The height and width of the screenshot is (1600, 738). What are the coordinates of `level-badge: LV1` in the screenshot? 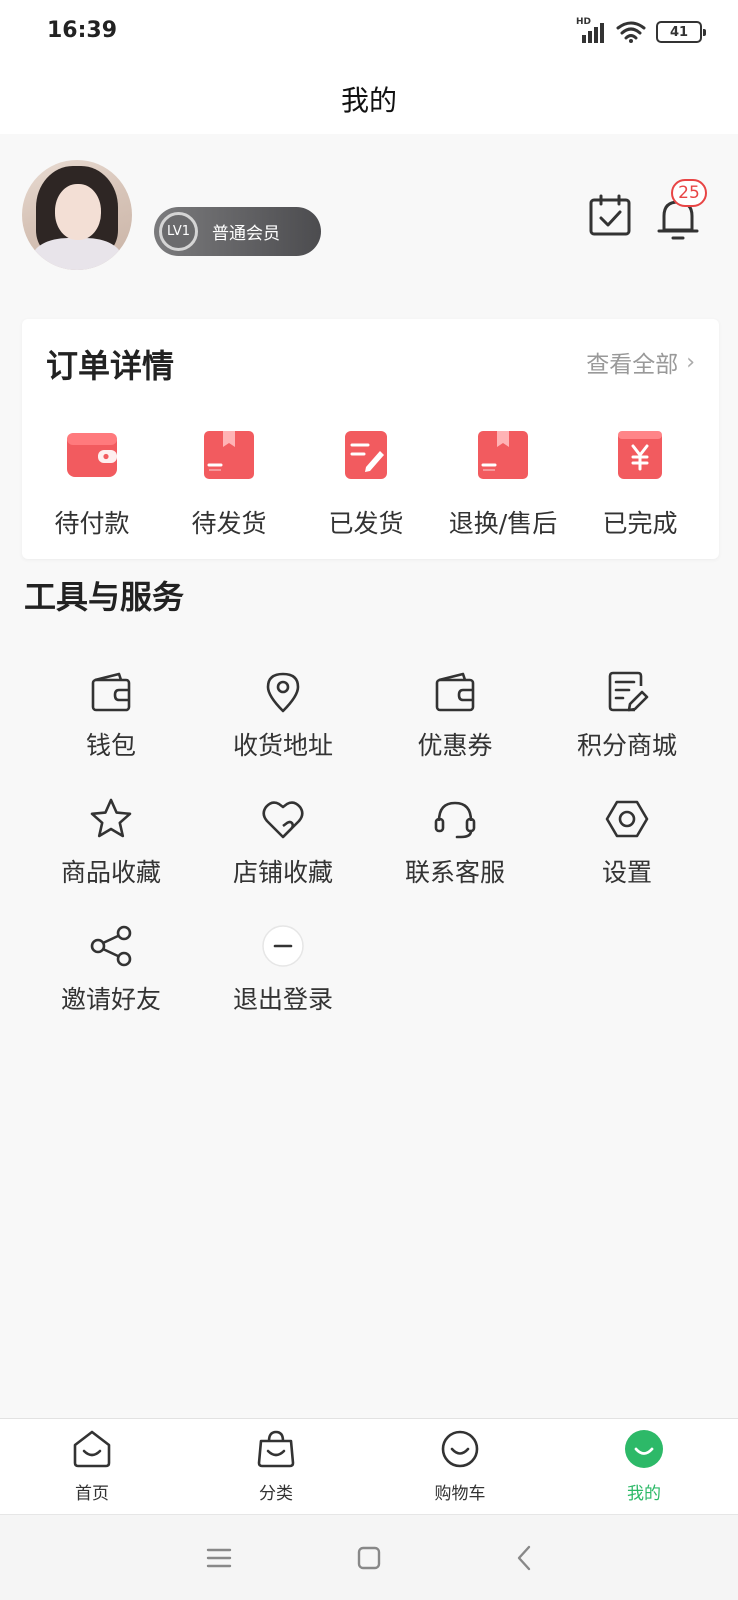 It's located at (178, 231).